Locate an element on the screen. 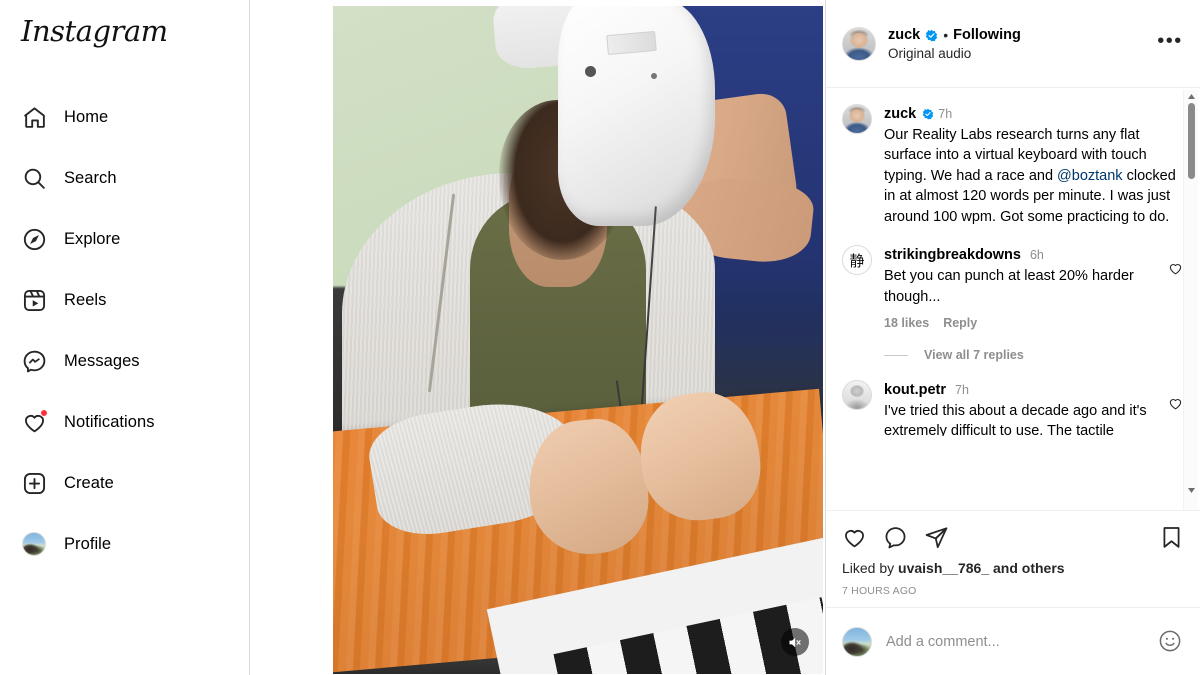 Image resolution: width=1200 pixels, height=675 pixels. view-replies-row: View all 7 replies is located at coordinates (1034, 355).